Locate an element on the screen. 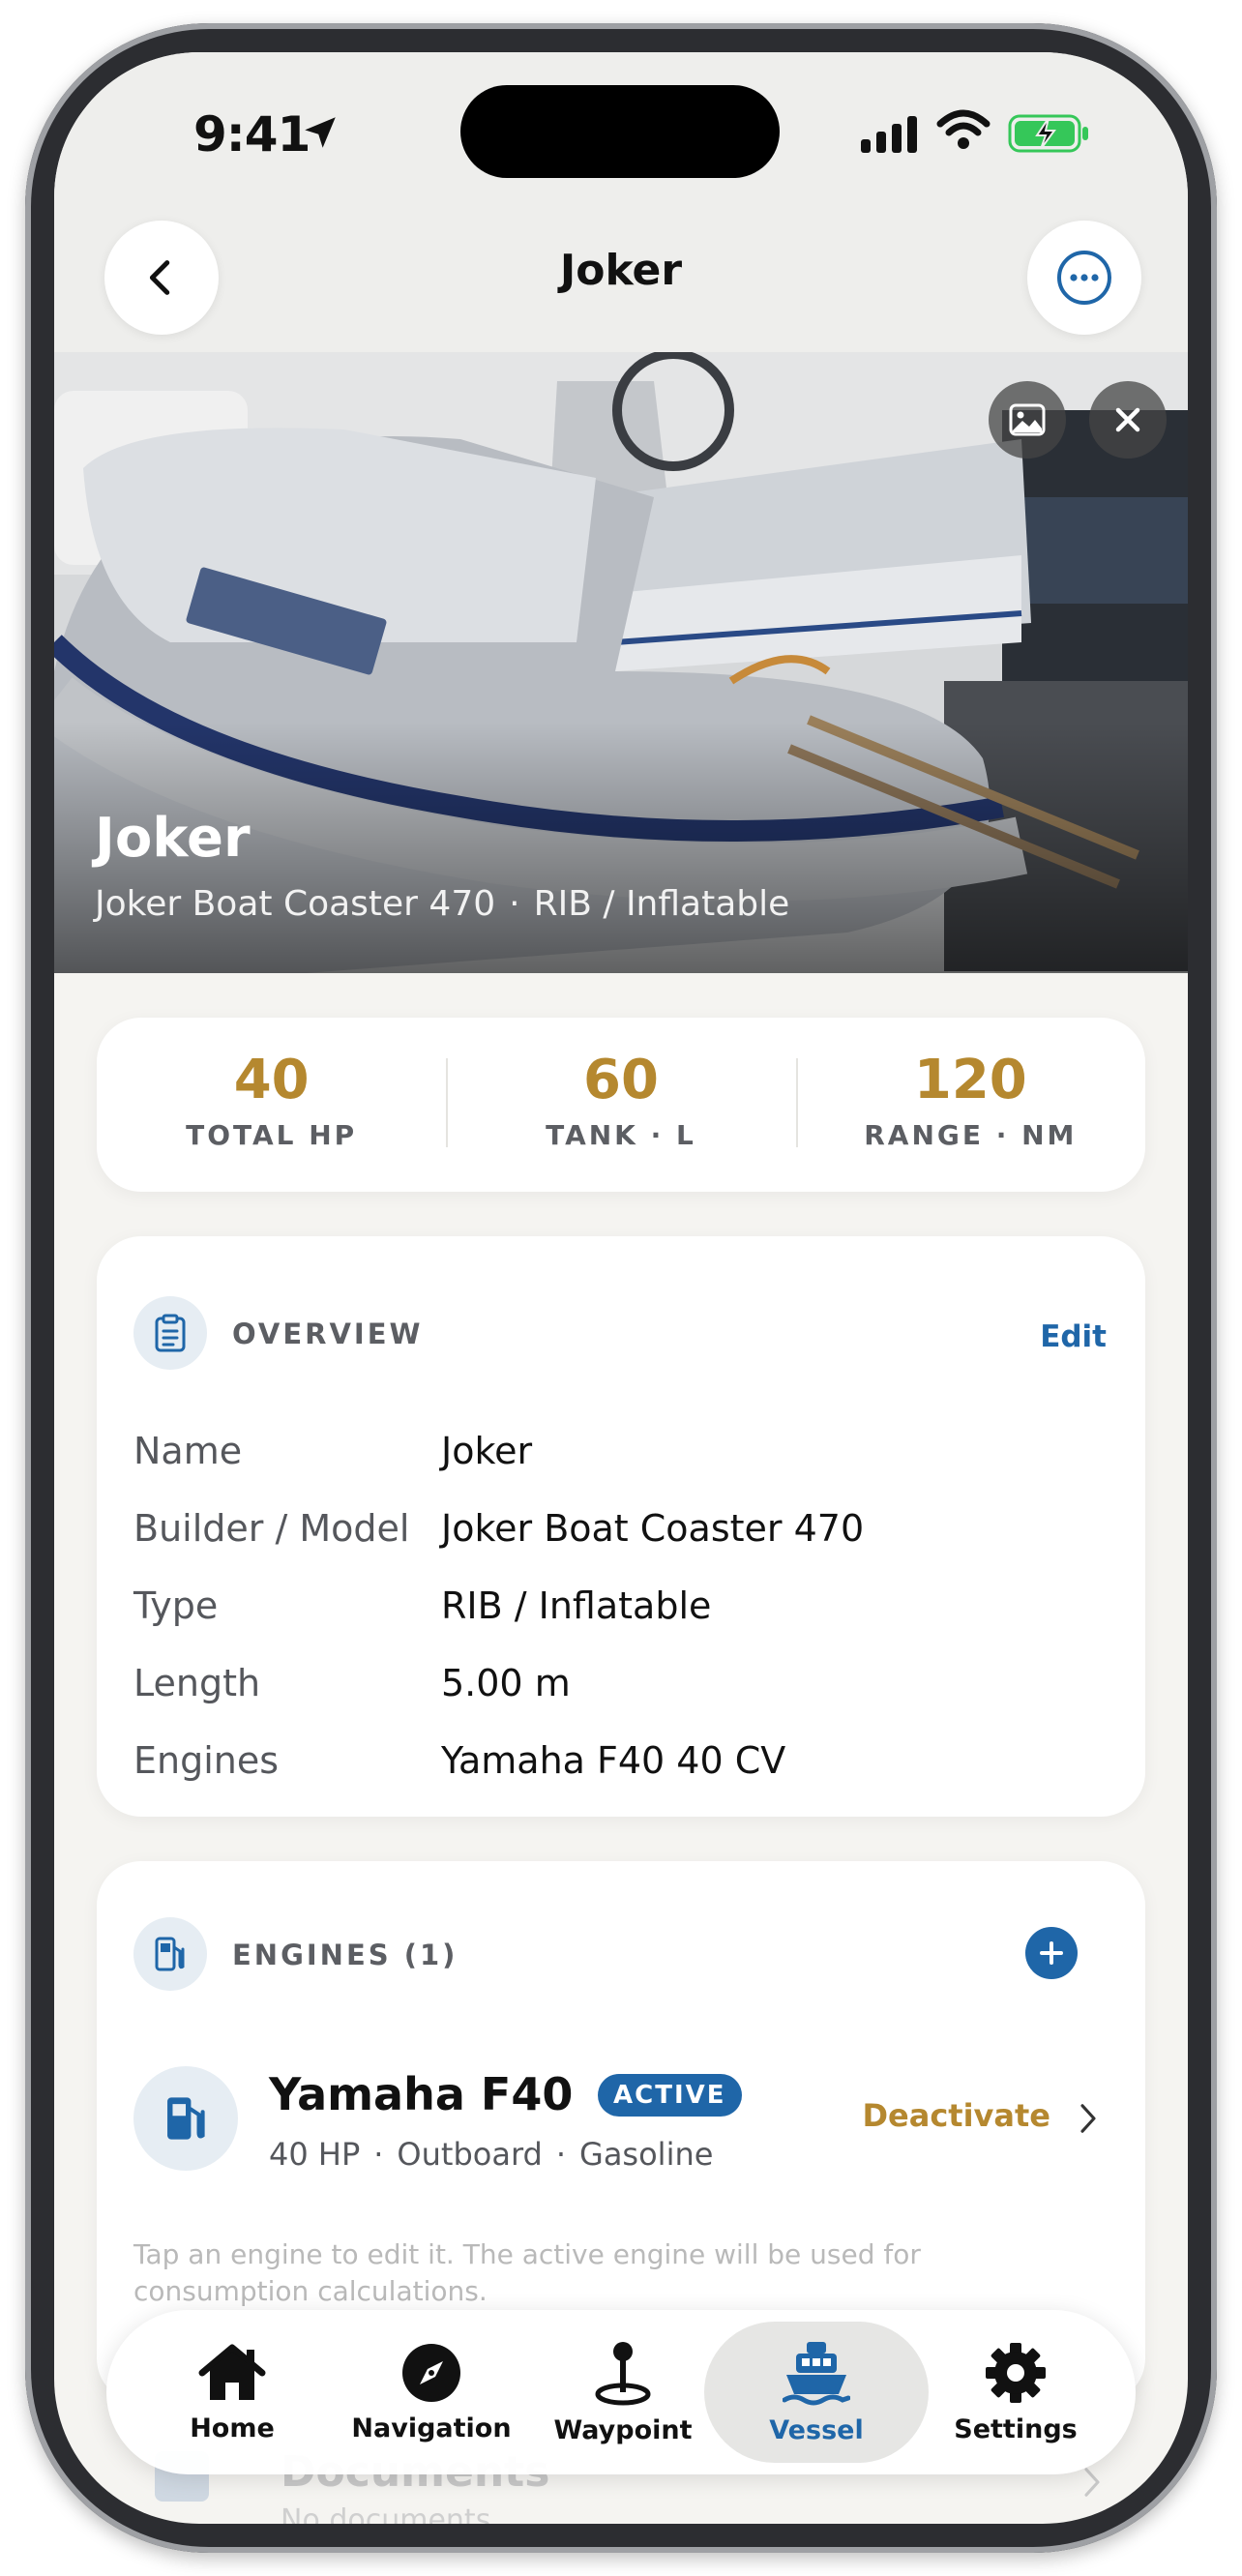 The image size is (1242, 2576). overview-key: Type is located at coordinates (176, 1605).